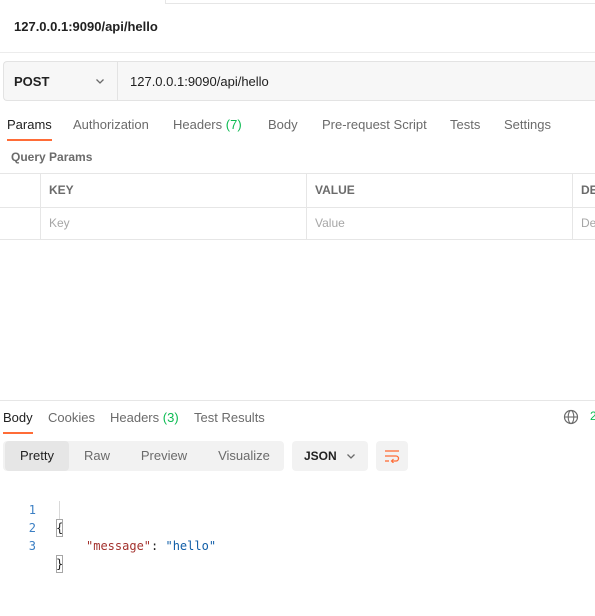  I want to click on table-cell, so click(20, 190).